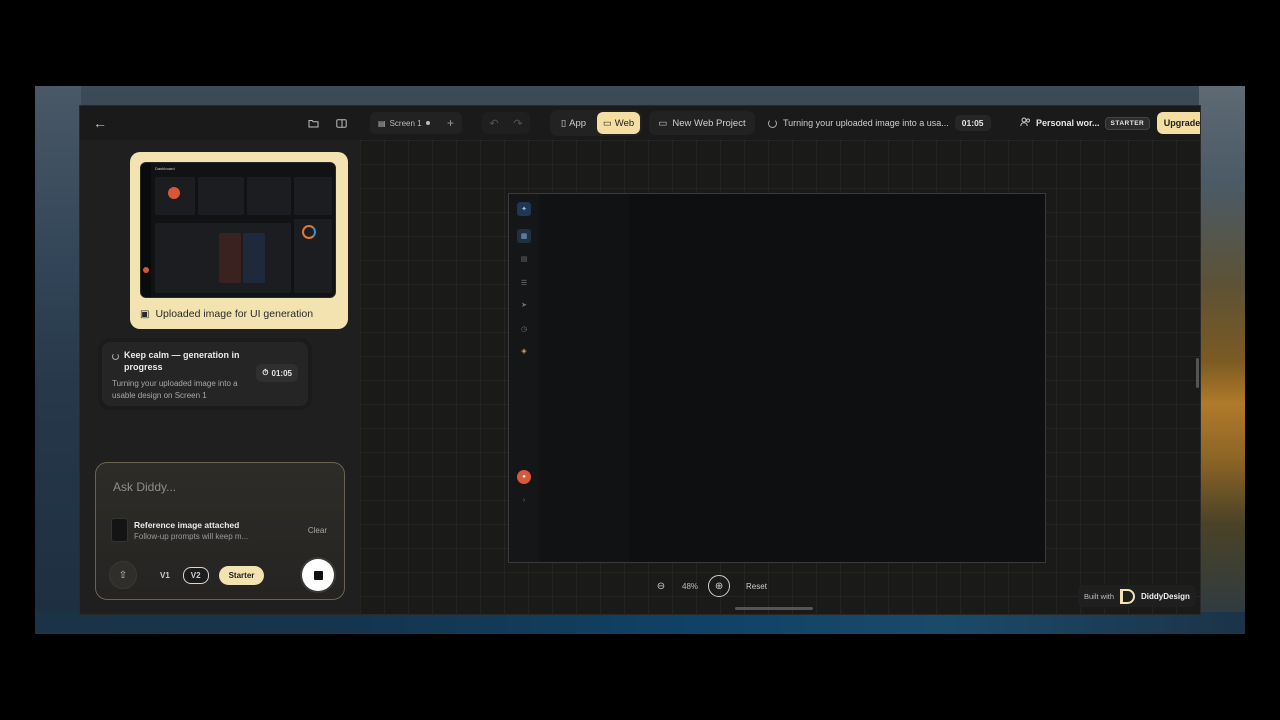  What do you see at coordinates (524, 477) in the screenshot?
I see `avatar: ●` at bounding box center [524, 477].